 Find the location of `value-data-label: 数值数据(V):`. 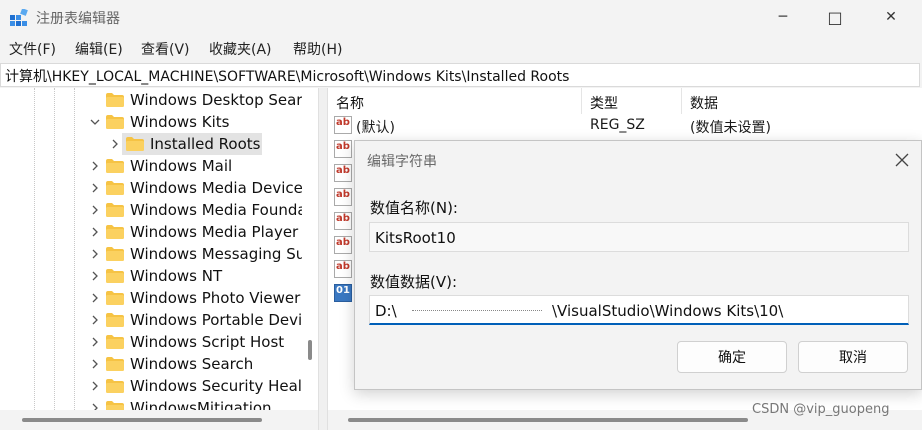

value-data-label: 数值数据(V): is located at coordinates (414, 282).